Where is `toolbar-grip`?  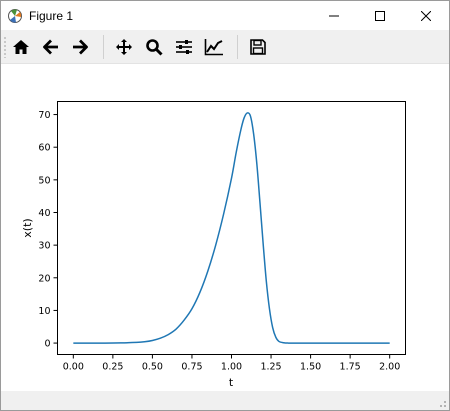
toolbar-grip is located at coordinates (5, 47).